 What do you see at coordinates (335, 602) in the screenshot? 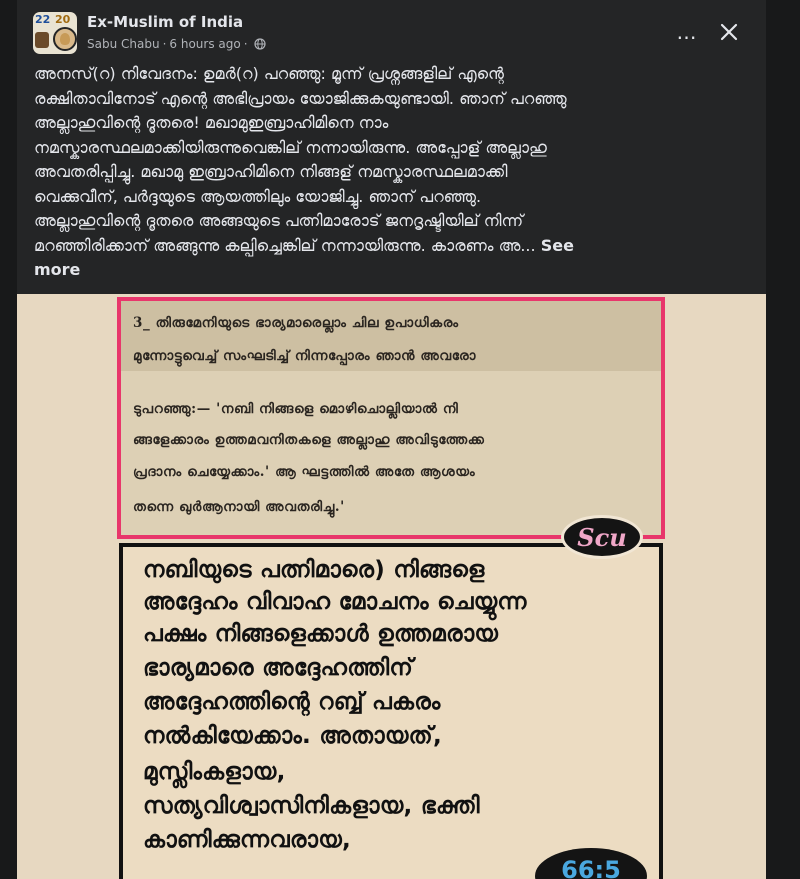
I see `quote-line: അദ്ദേഹം വിവാഹ മോചനം ചെയ്യുന്ന` at bounding box center [335, 602].